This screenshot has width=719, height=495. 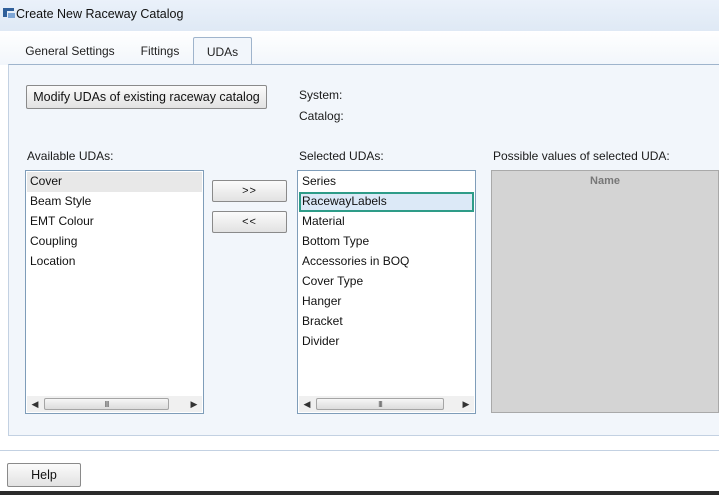 What do you see at coordinates (386, 262) in the screenshot?
I see `list-item: Accessories in BOQ` at bounding box center [386, 262].